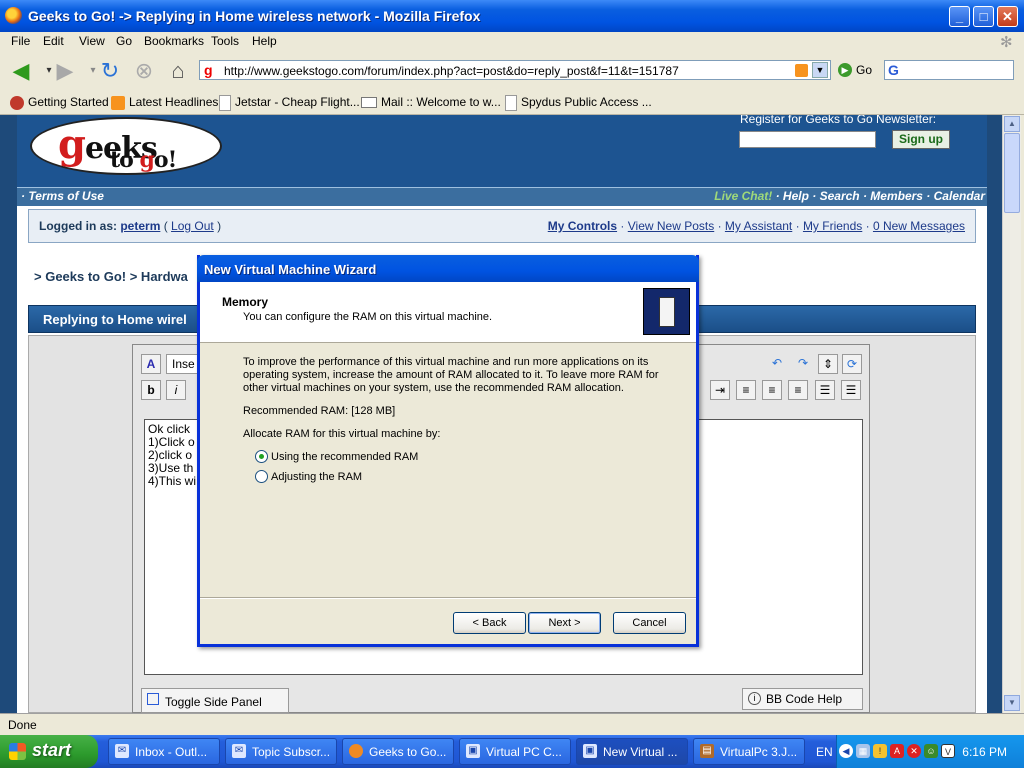  I want to click on bold-icon: b, so click(151, 390).